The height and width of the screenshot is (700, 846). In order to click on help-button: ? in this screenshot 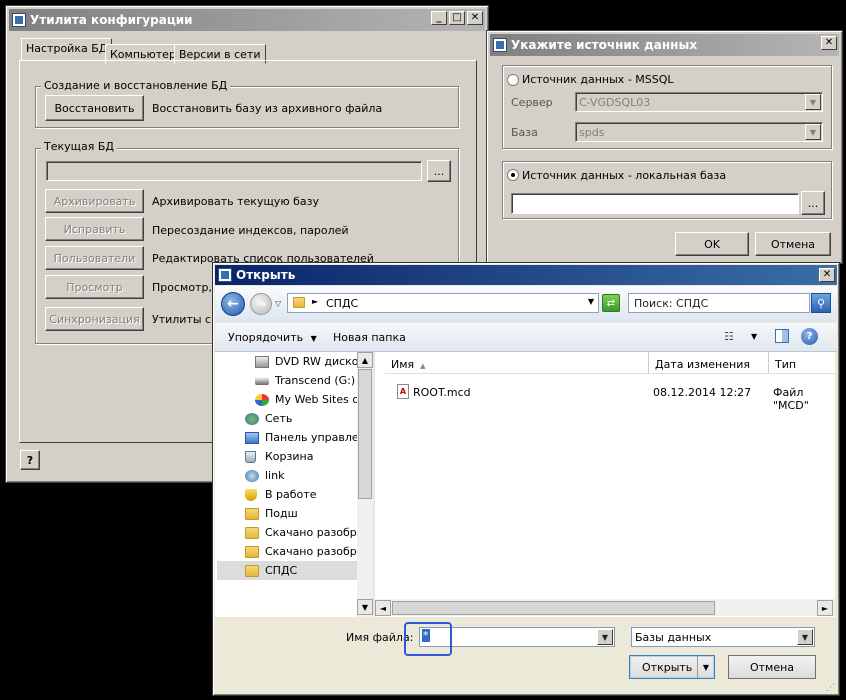, I will do `click(30, 460)`.